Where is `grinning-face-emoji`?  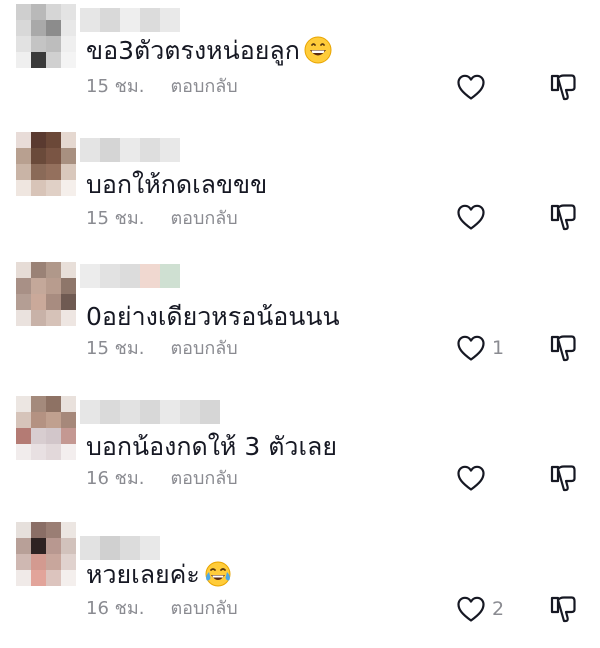
grinning-face-emoji is located at coordinates (318, 50).